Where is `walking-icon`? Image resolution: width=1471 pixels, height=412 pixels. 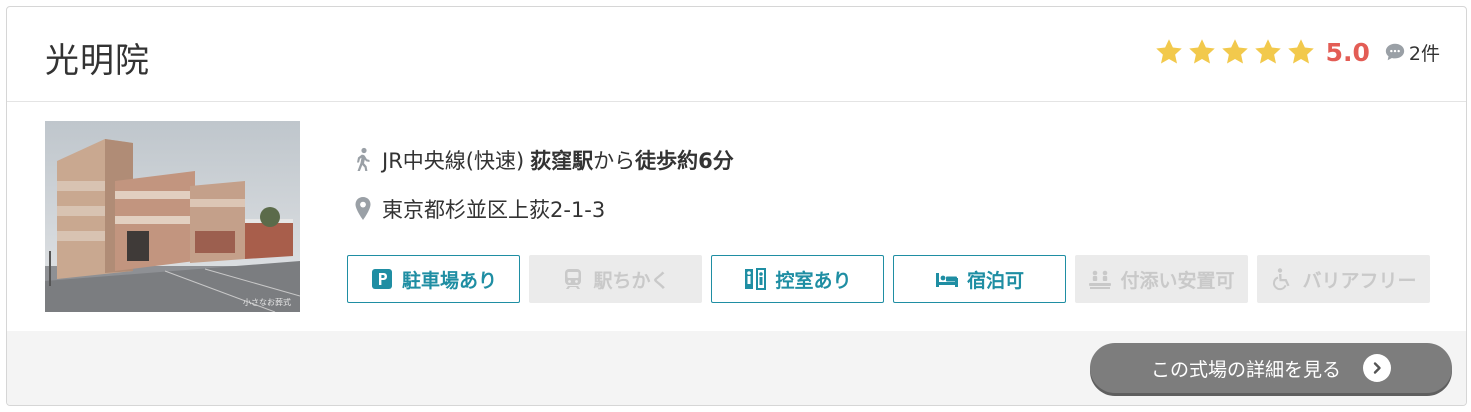
walking-icon is located at coordinates (363, 159).